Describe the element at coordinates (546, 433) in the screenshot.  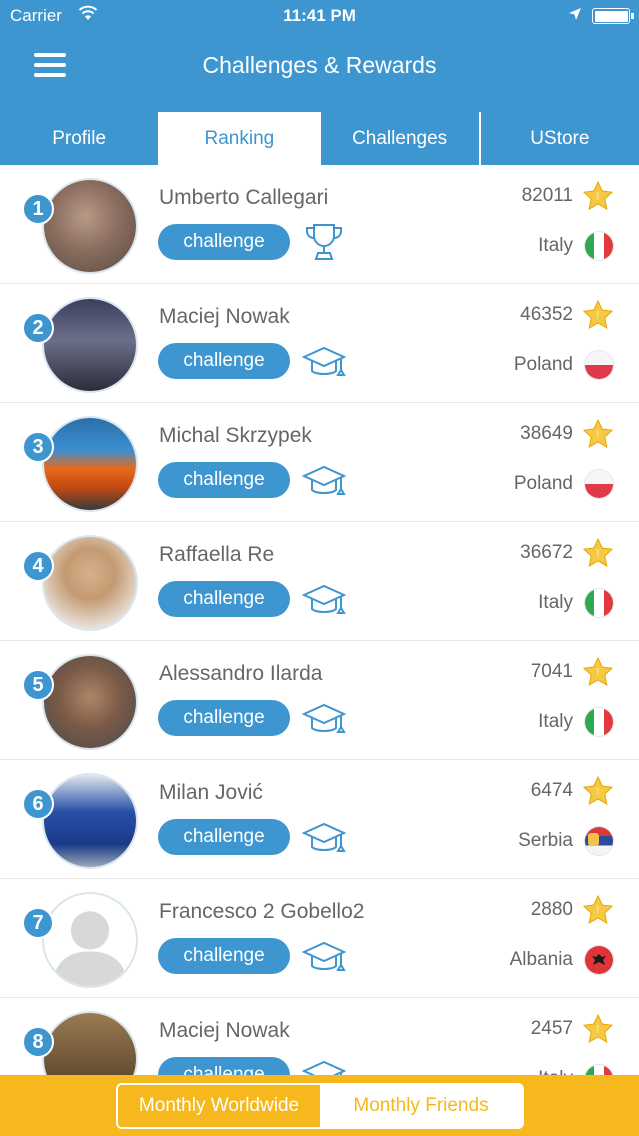
I see `score: 38649` at that location.